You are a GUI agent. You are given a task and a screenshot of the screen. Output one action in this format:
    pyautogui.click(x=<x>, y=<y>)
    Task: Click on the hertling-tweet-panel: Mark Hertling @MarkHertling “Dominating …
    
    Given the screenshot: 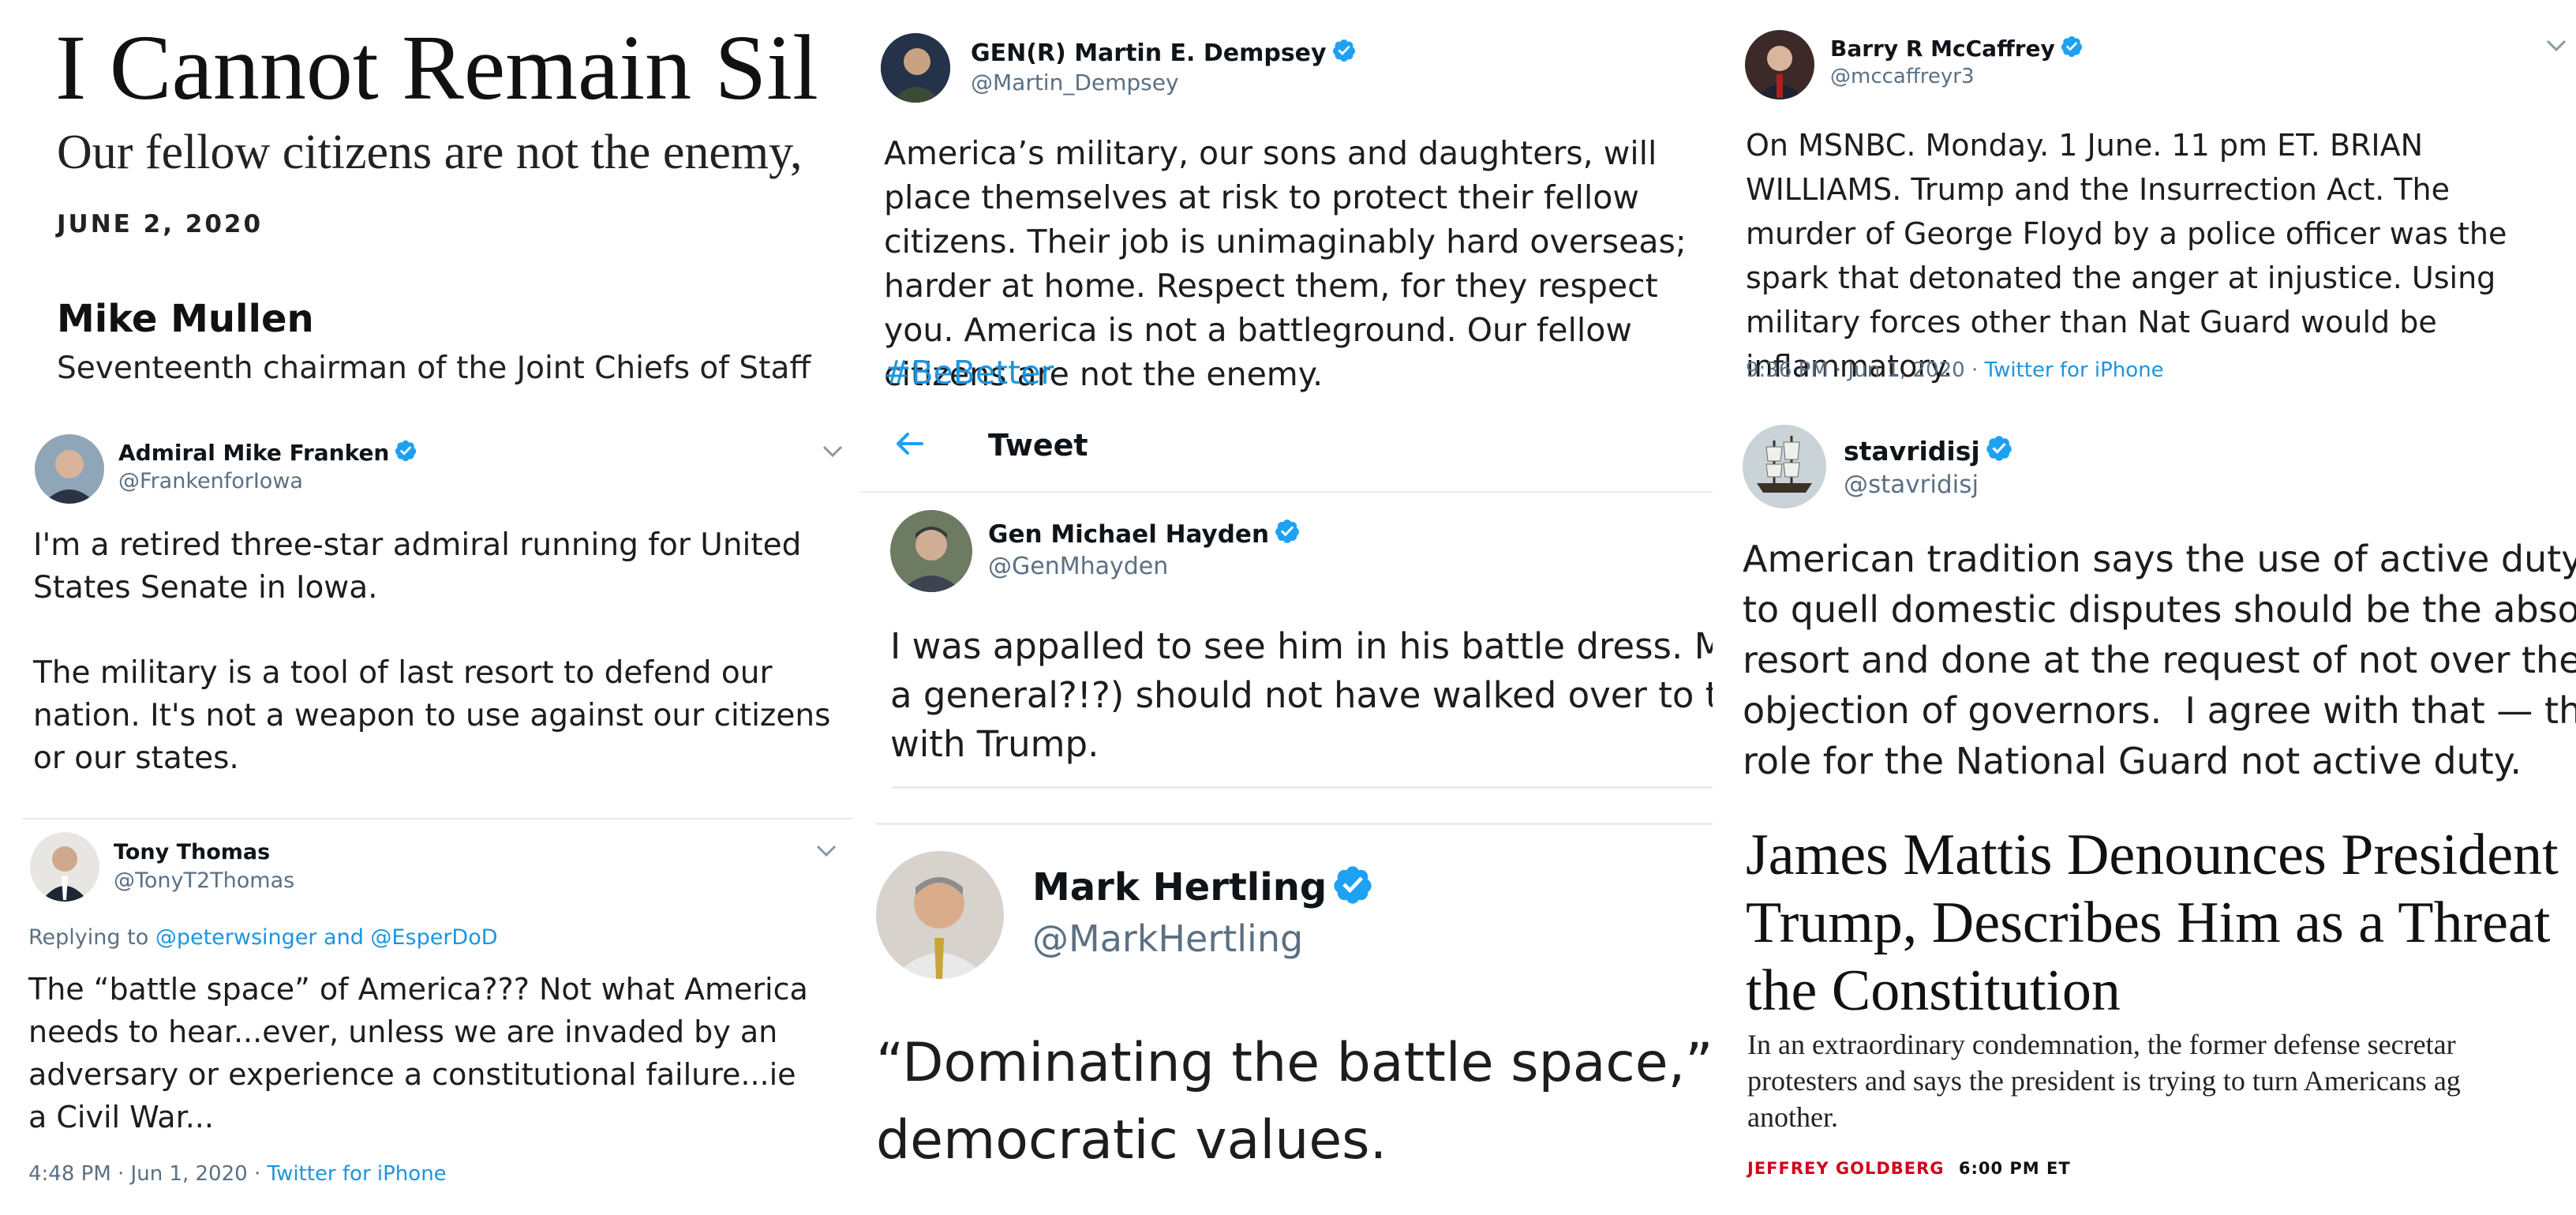 What is the action you would take?
    pyautogui.click(x=1286, y=1018)
    